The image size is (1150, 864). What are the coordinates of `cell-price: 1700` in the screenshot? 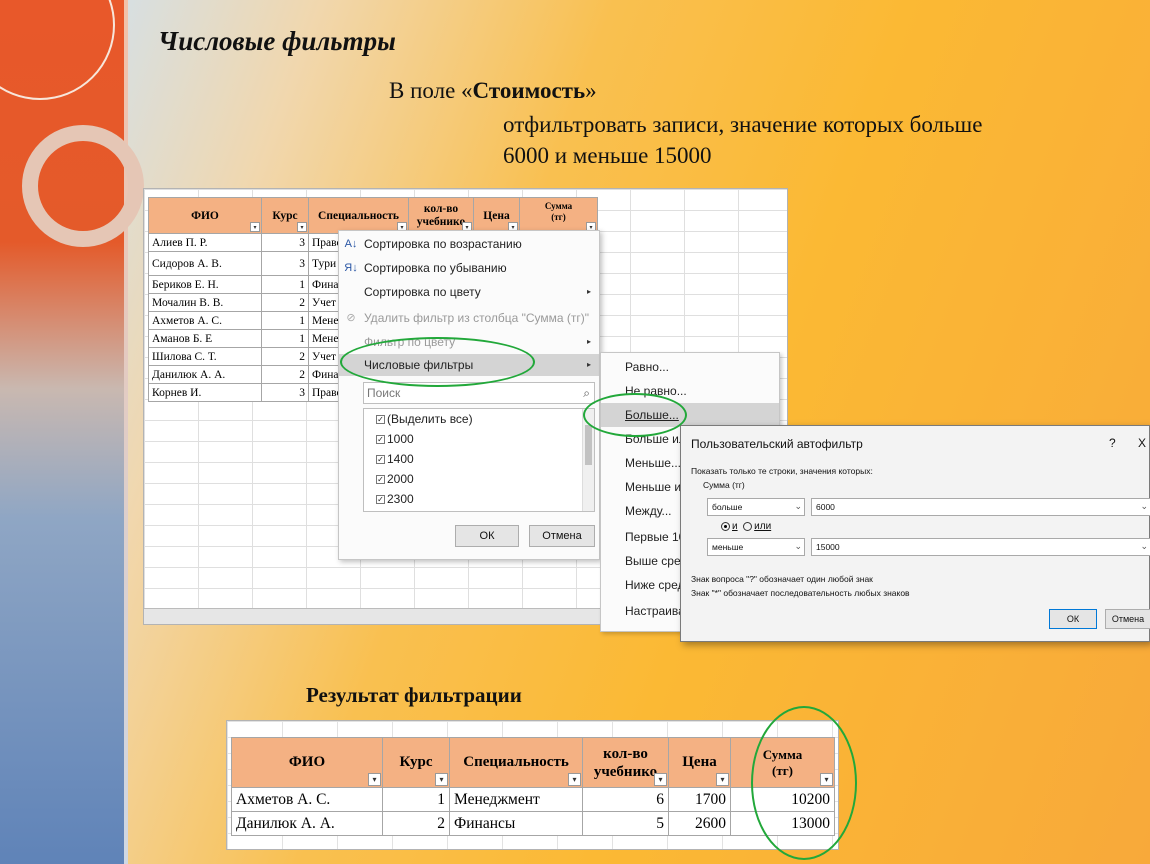 It's located at (699, 799).